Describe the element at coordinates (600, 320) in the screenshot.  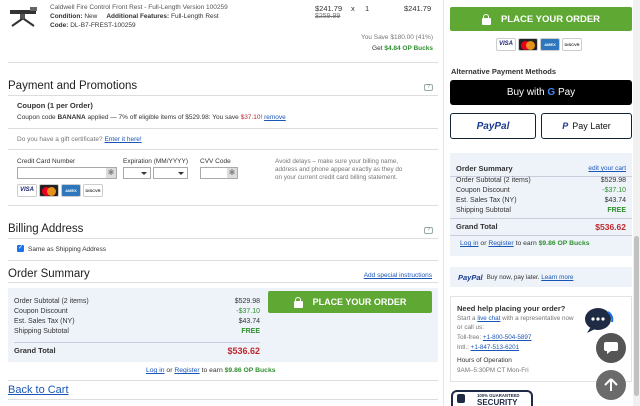
I see `chat-support-icon` at that location.